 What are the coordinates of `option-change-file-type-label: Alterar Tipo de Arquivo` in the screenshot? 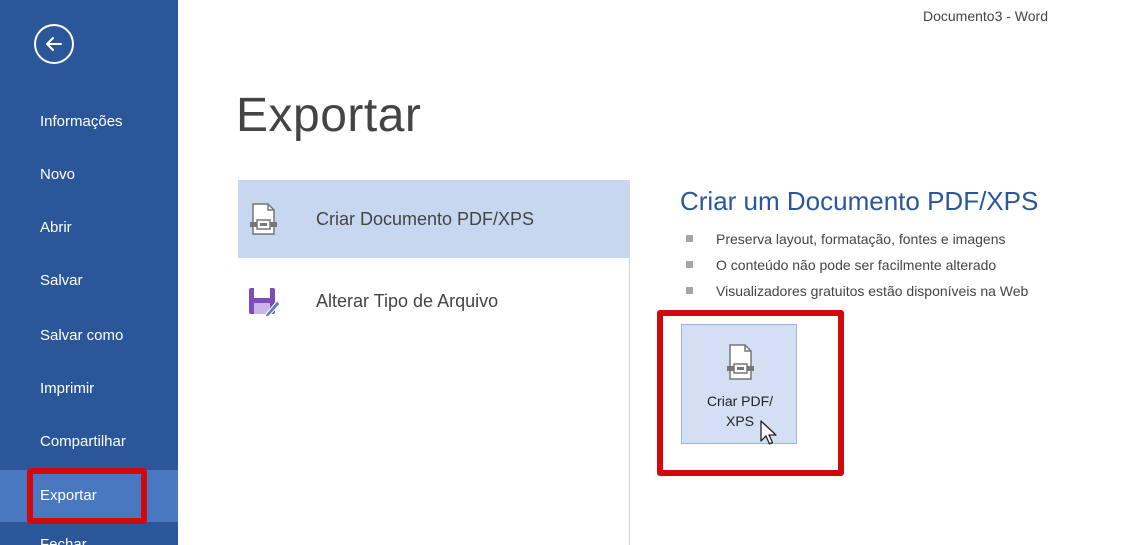 It's located at (407, 300).